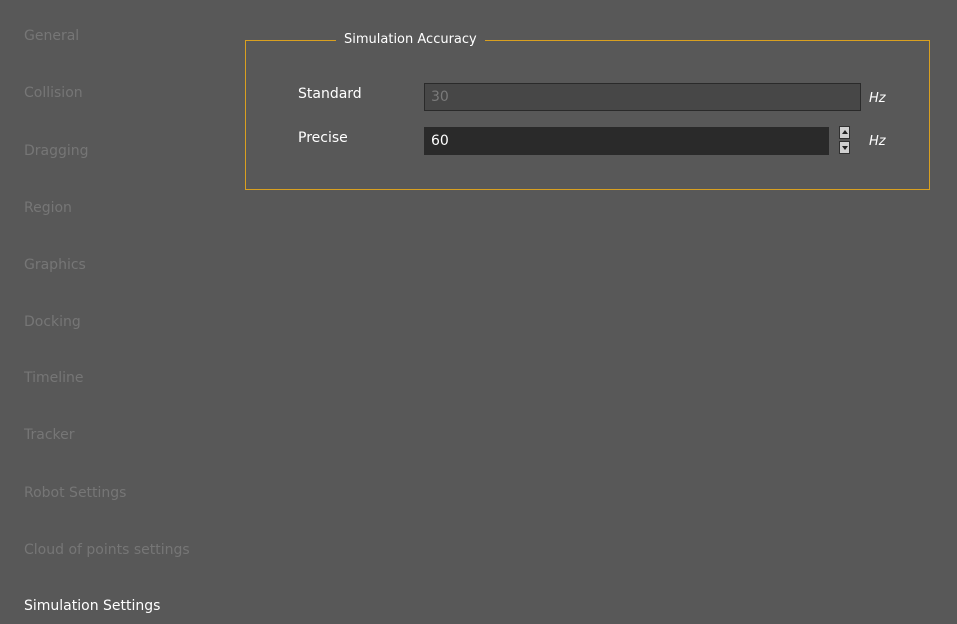  What do you see at coordinates (56, 151) in the screenshot?
I see `sidebar-item-dragging: Dragging` at bounding box center [56, 151].